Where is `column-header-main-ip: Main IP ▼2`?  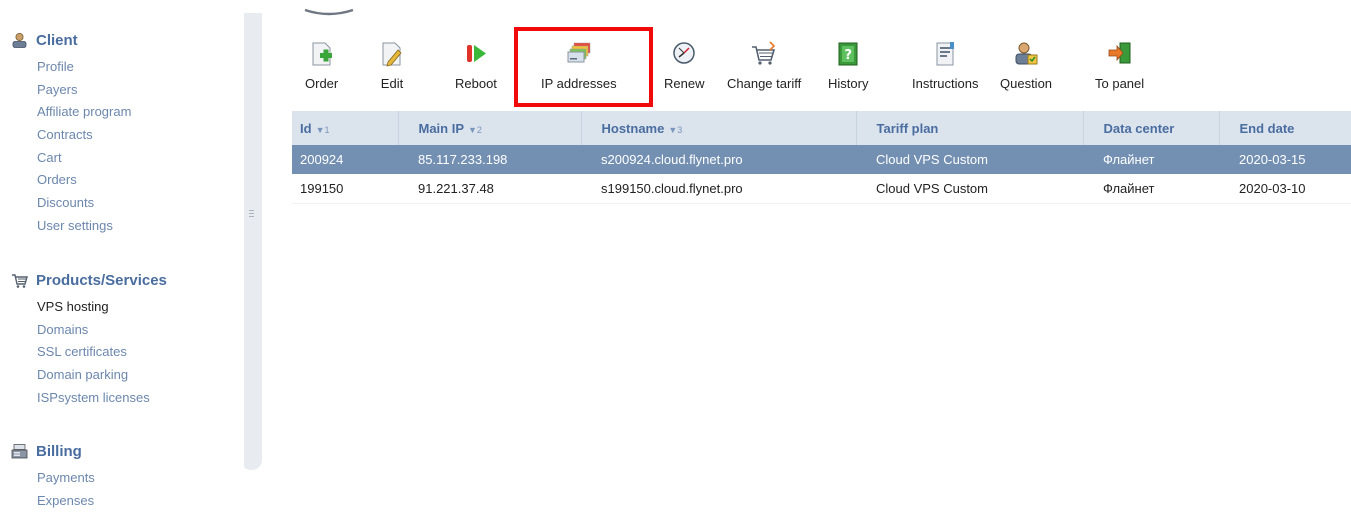 column-header-main-ip: Main IP ▼2 is located at coordinates (490, 128).